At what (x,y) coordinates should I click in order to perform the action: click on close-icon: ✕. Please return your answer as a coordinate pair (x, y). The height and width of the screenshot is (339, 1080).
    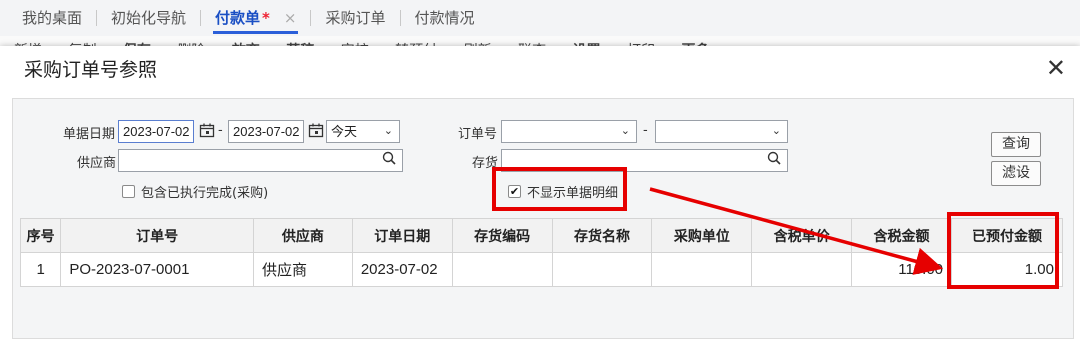
    Looking at the image, I should click on (1056, 68).